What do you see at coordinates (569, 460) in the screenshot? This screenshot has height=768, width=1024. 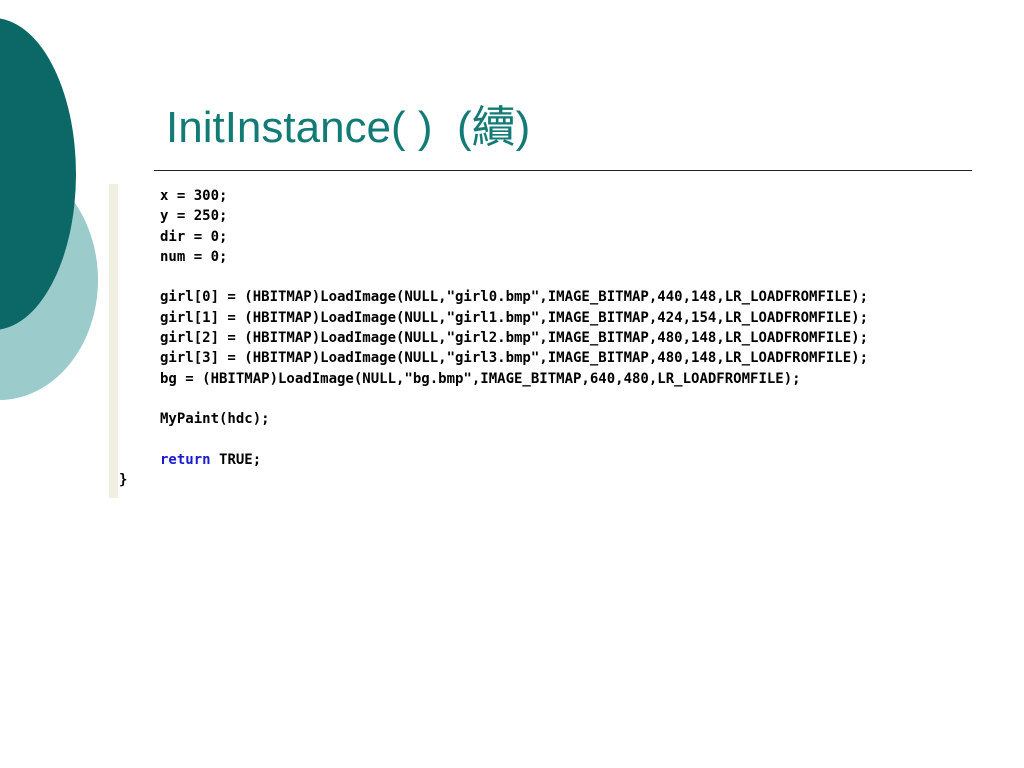 I see `code-line-return: return TRUE;` at bounding box center [569, 460].